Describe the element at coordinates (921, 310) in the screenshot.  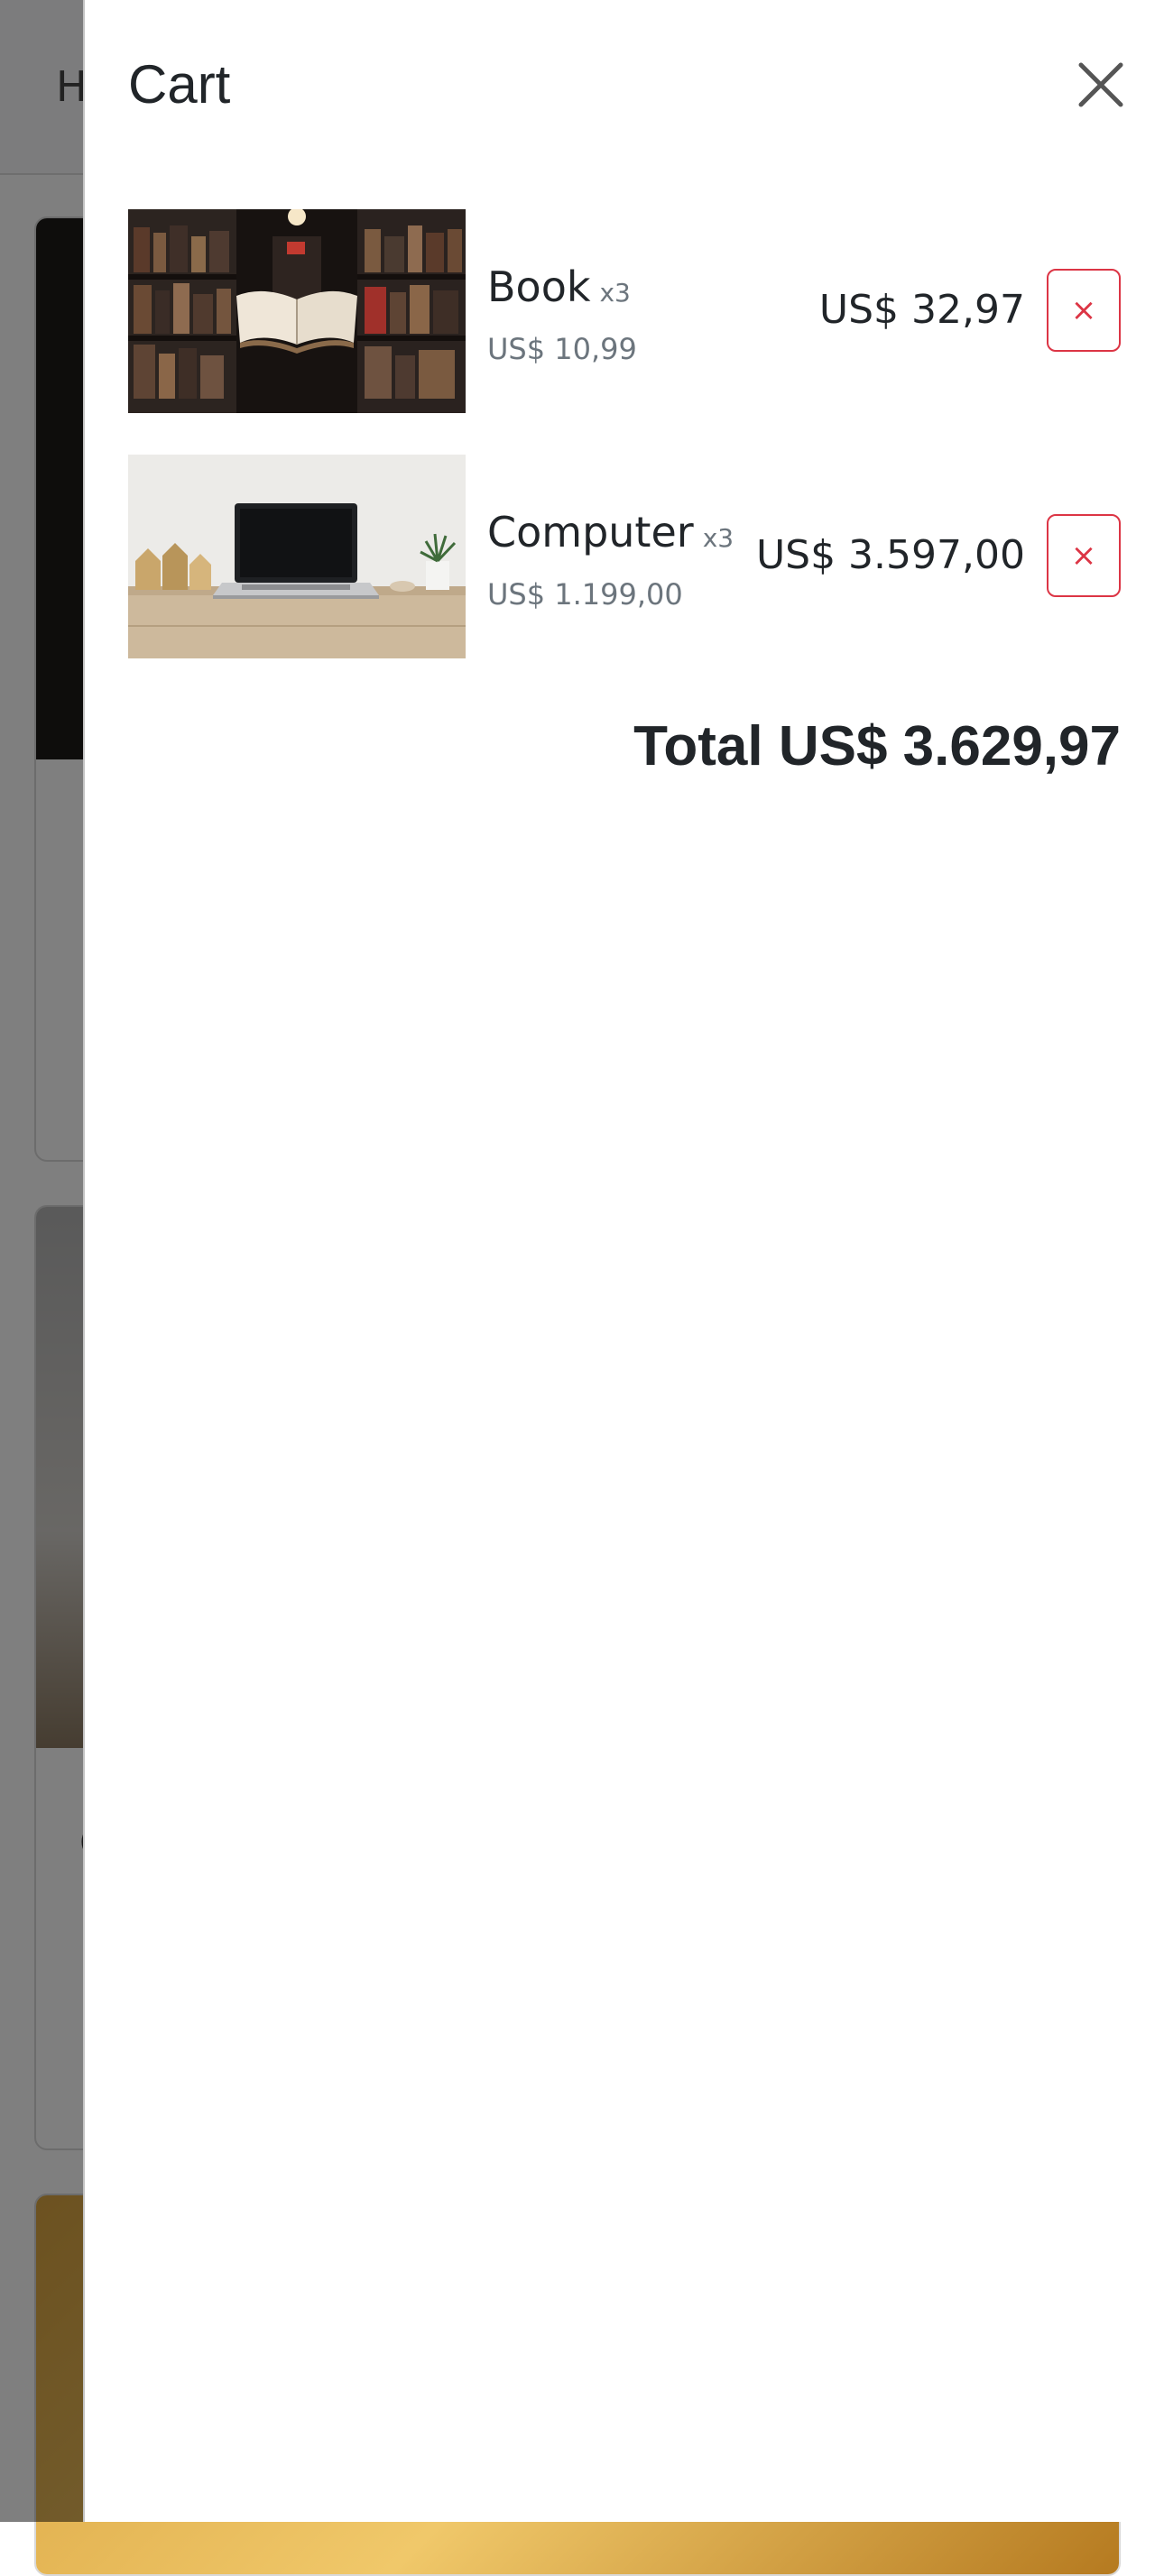
I see `cart-item-line-total: US$ 32,97` at that location.